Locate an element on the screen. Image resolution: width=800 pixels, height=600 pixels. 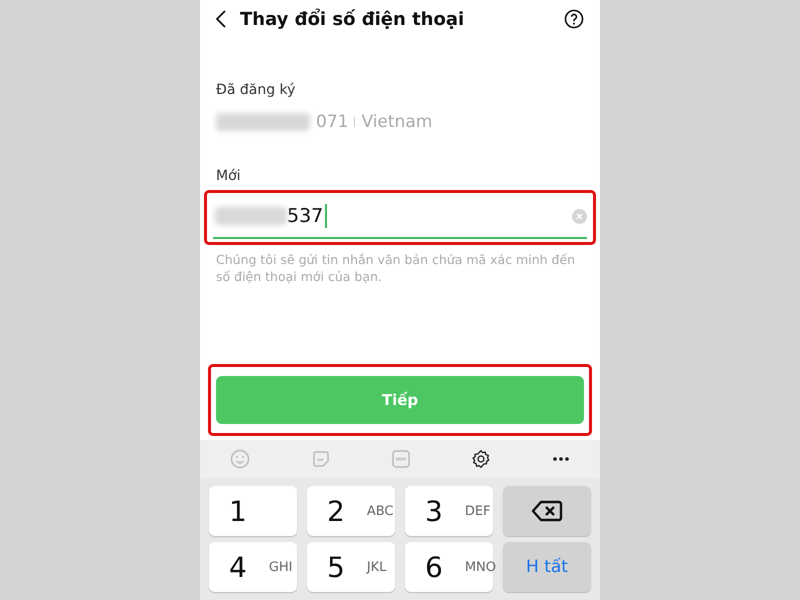
backspace-icon is located at coordinates (547, 511).